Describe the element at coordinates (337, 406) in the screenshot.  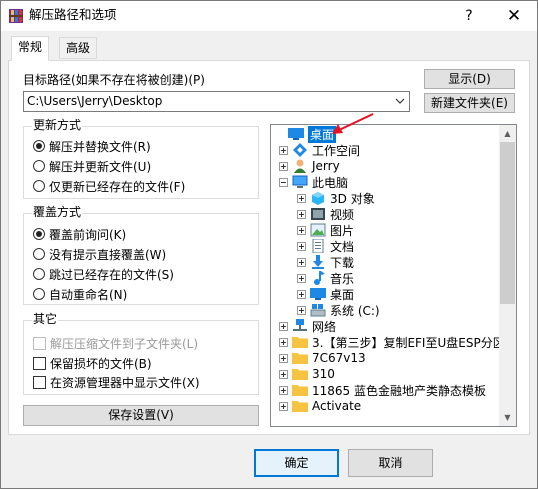
I see `tree-item-label: Activate` at that location.